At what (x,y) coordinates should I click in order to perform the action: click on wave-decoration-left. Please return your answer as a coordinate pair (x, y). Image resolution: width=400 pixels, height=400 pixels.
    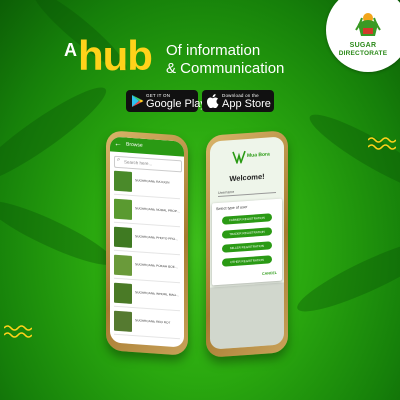
    Looking at the image, I should click on (18, 331).